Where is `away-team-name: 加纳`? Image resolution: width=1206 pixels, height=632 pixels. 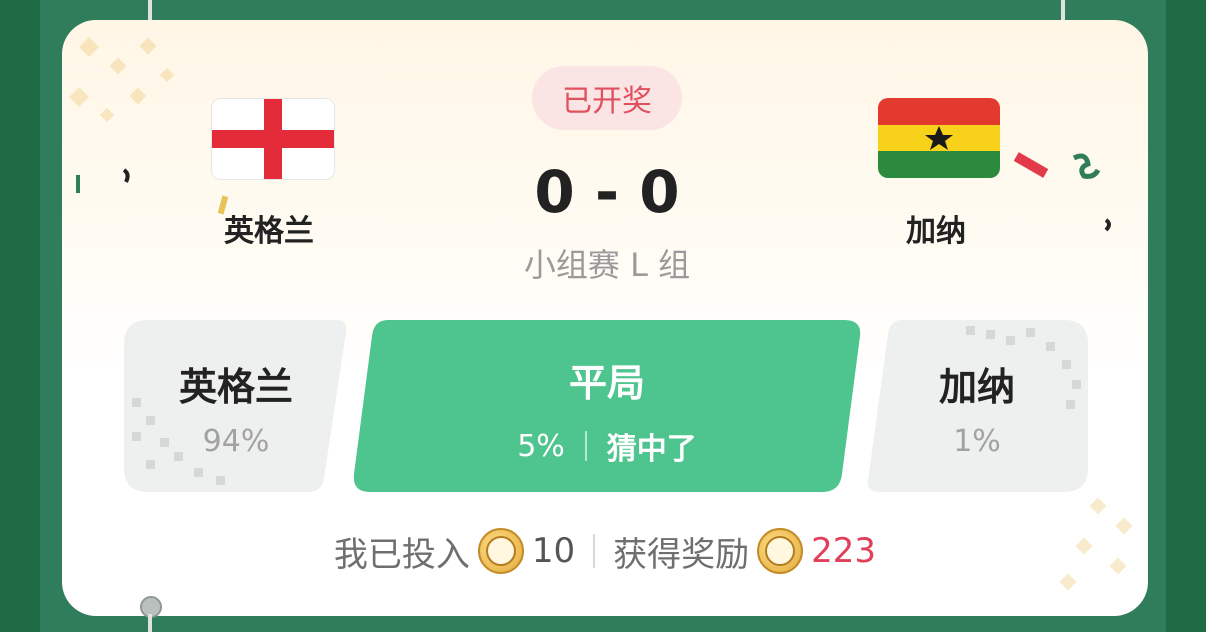 away-team-name: 加纳 is located at coordinates (936, 231).